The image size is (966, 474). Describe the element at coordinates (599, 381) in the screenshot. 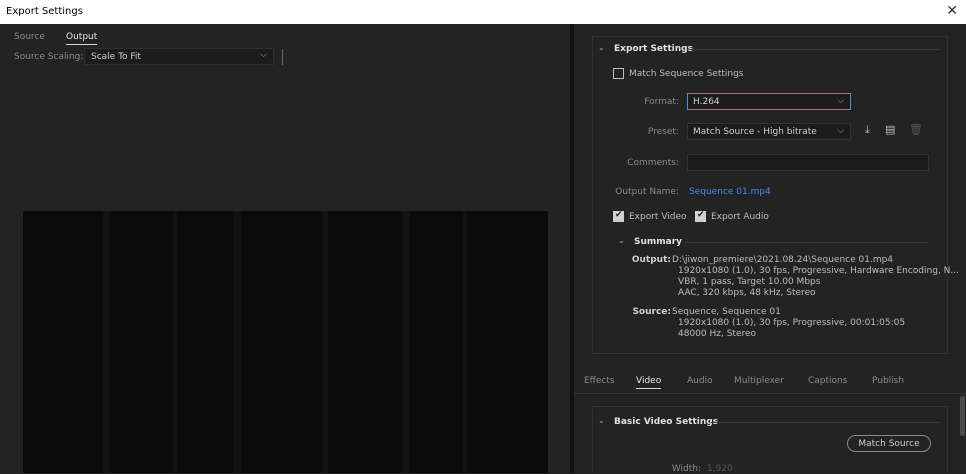

I see `tab-effects: Effects` at that location.